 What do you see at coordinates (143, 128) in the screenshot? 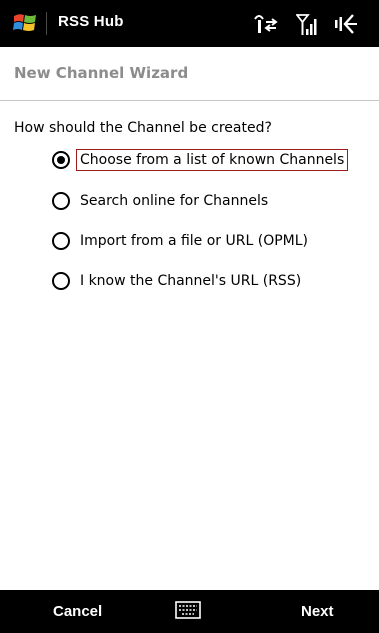
I see `wizard-question: How should the Channel be created?` at bounding box center [143, 128].